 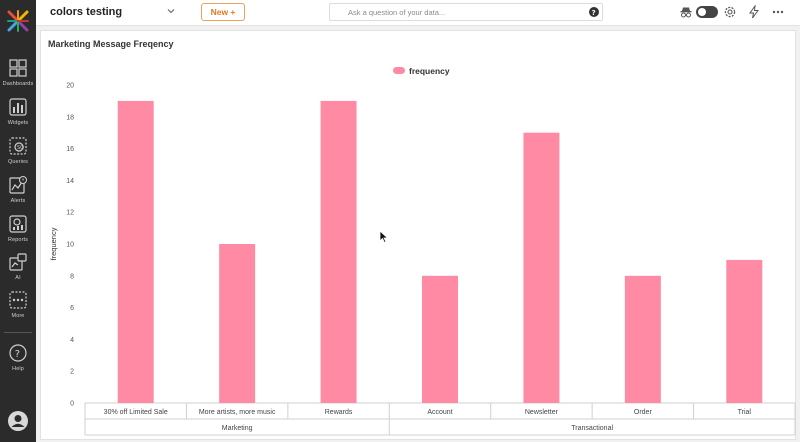 I want to click on legend-swatch, so click(x=399, y=70).